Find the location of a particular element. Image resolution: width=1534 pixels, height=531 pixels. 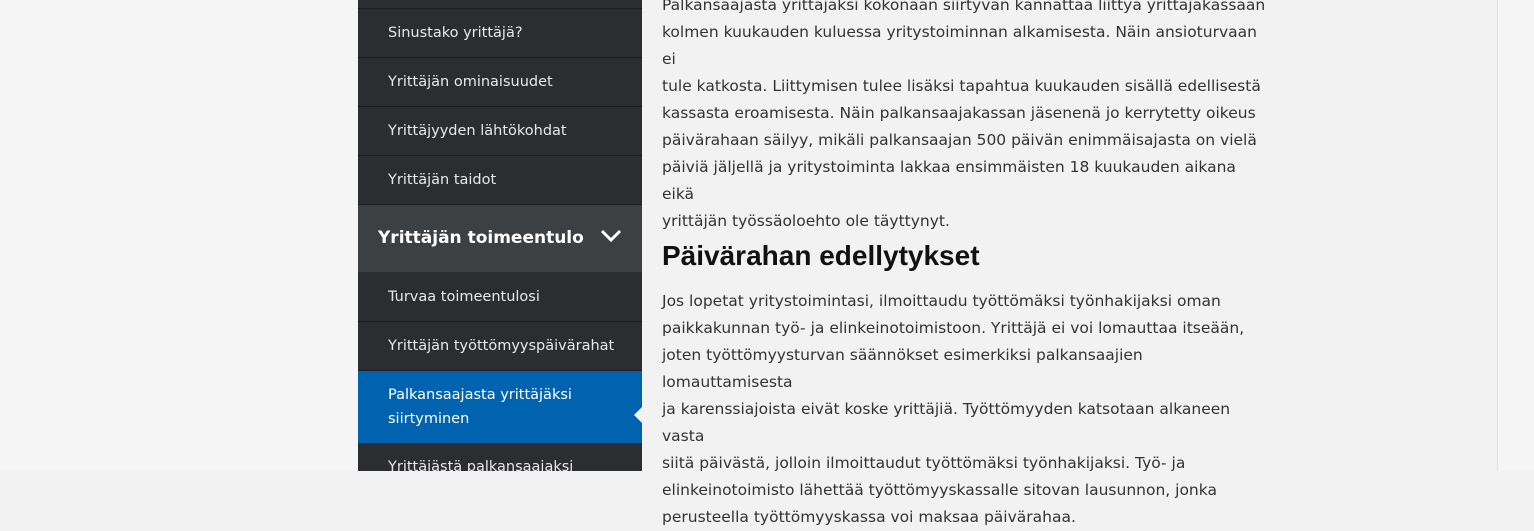

sidebar-item-label-line2: siirtyminen is located at coordinates (429, 419).